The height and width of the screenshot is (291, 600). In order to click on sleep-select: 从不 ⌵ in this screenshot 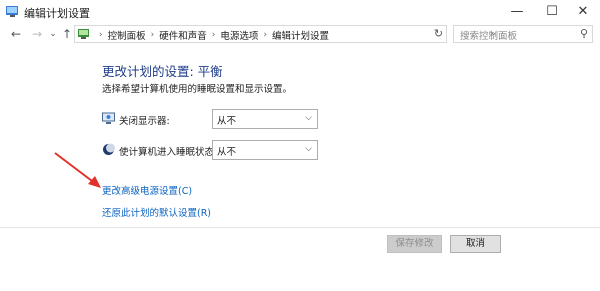, I will do `click(265, 150)`.